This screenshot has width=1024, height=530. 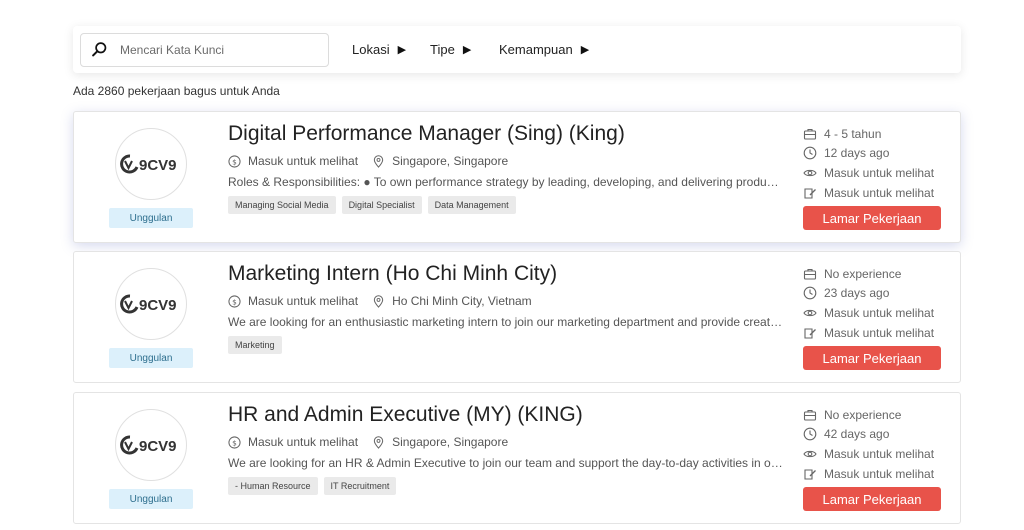 I want to click on filter-skills: Kemampuan ▶, so click(x=544, y=49).